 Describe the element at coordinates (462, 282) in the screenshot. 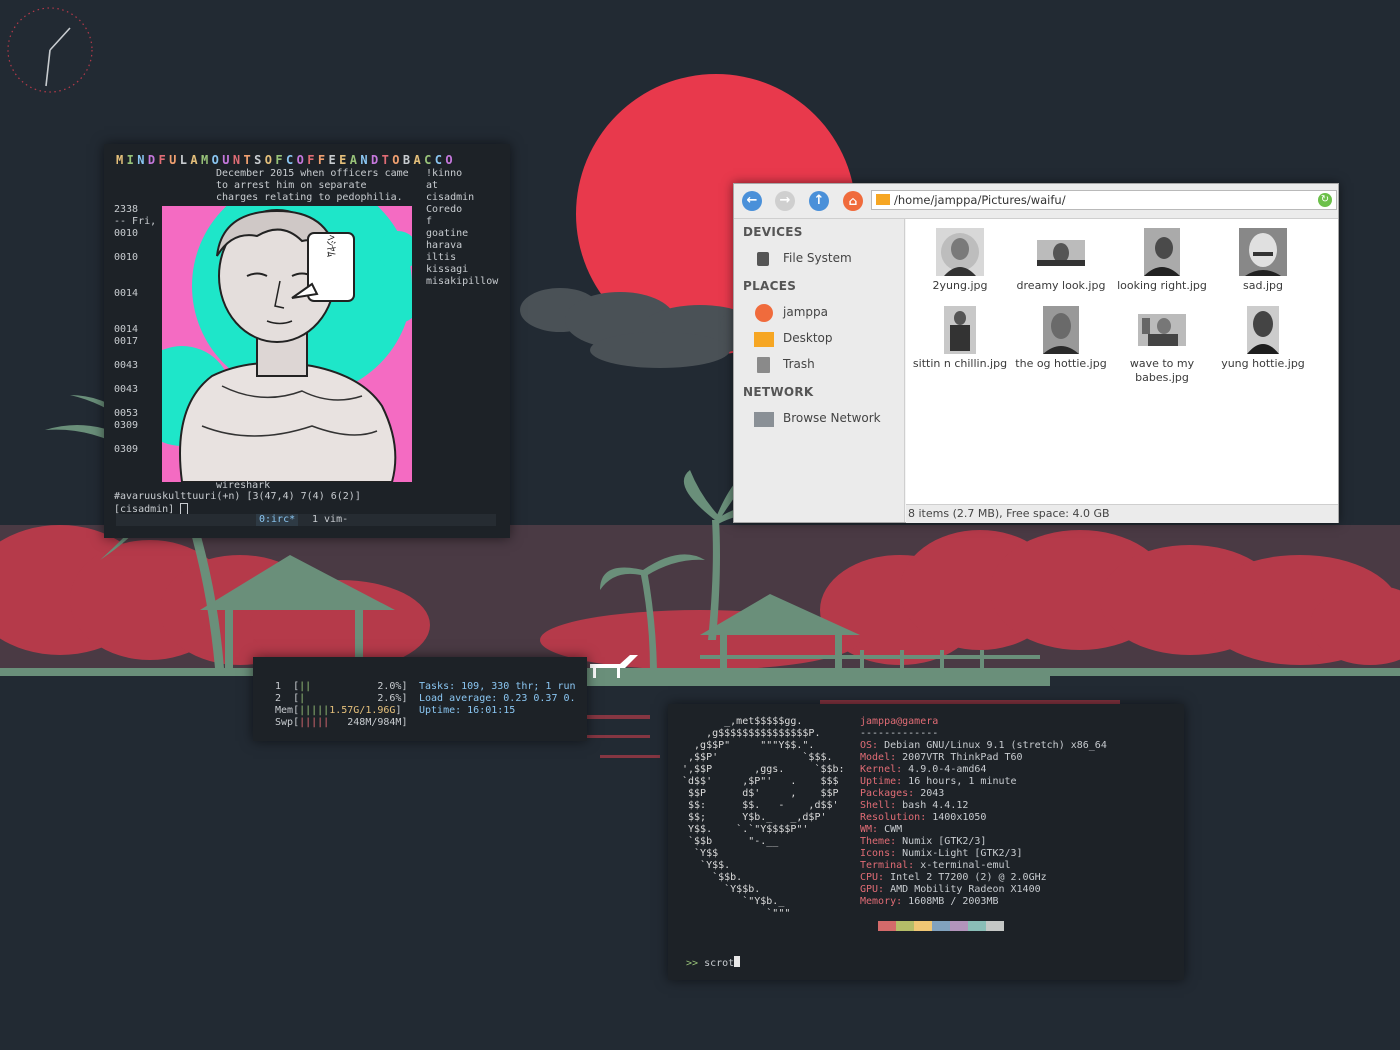

I see `nick-list-item: misakipillow` at that location.